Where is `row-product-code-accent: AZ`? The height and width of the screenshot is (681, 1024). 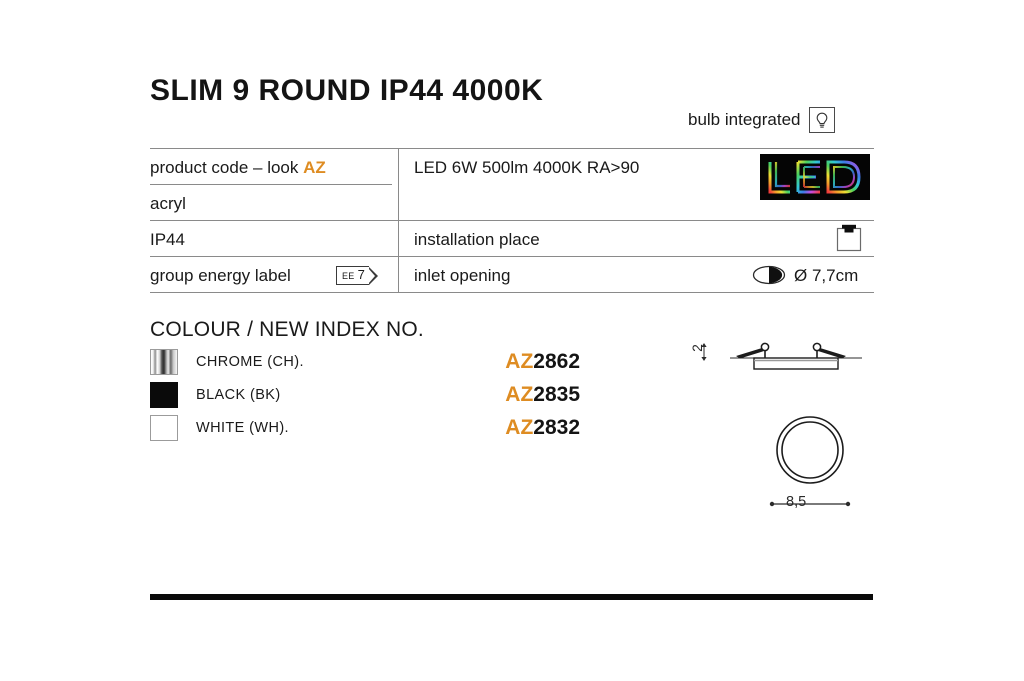 row-product-code-accent: AZ is located at coordinates (314, 167).